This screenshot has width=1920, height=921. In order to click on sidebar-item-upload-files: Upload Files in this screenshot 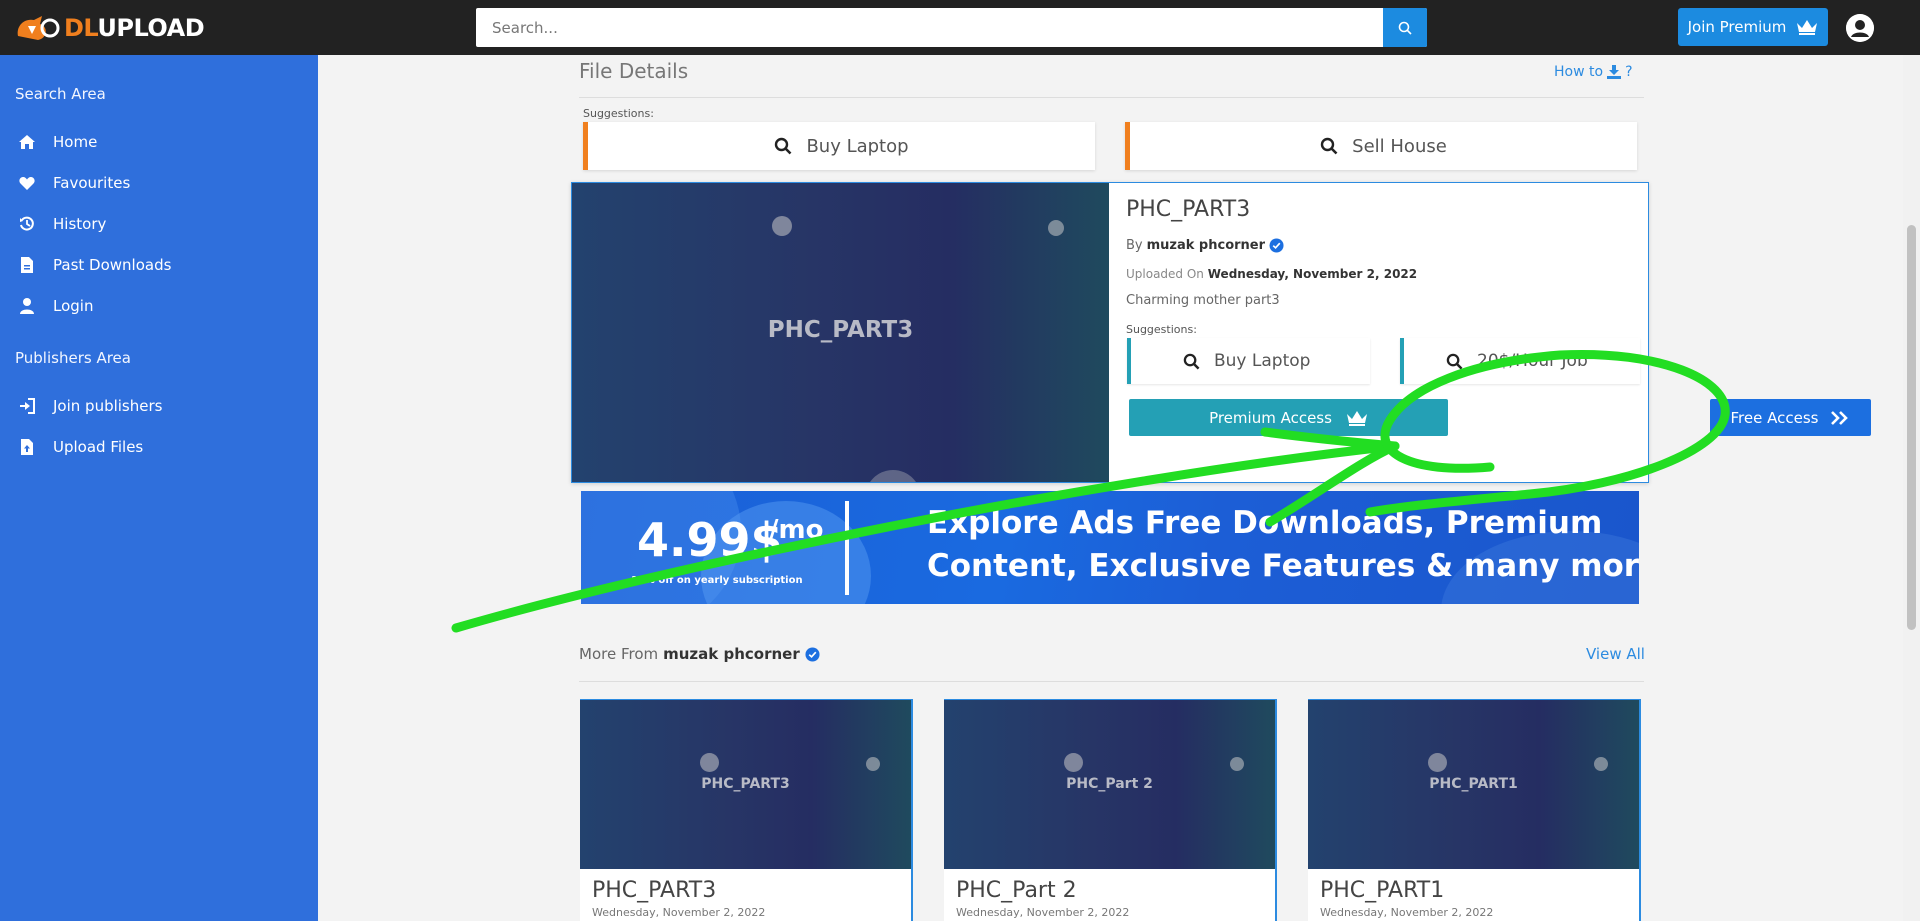, I will do `click(79, 447)`.